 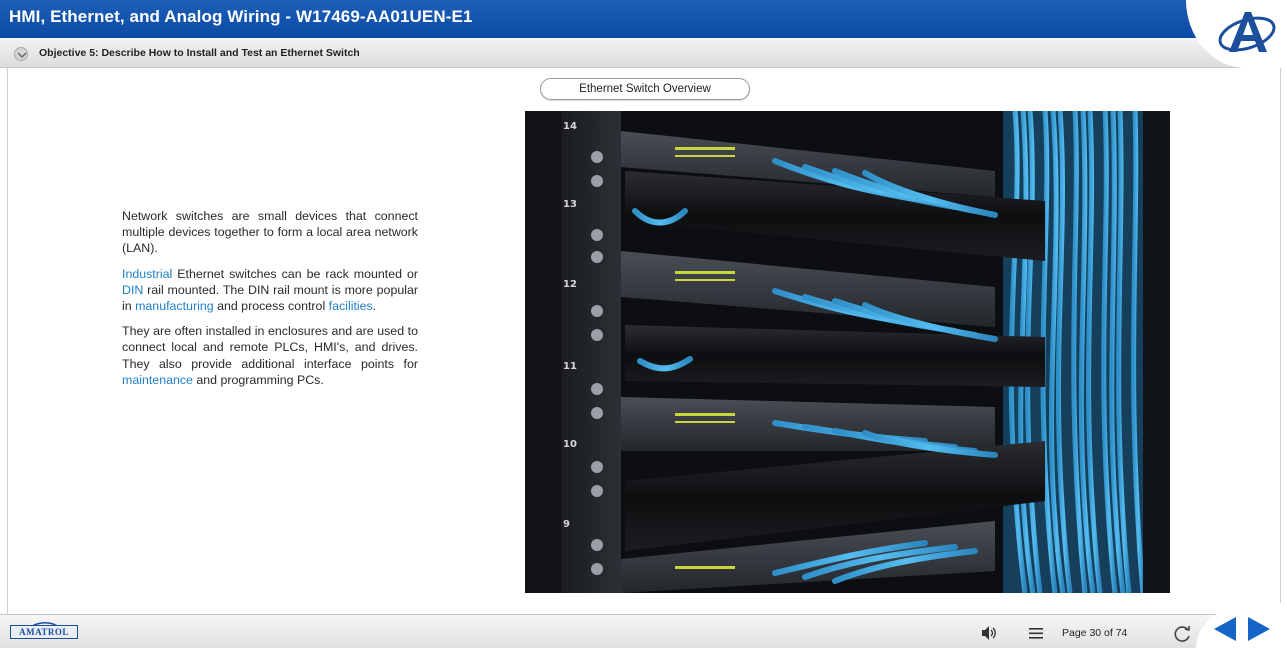 I want to click on text-segment: ., so click(x=374, y=306).